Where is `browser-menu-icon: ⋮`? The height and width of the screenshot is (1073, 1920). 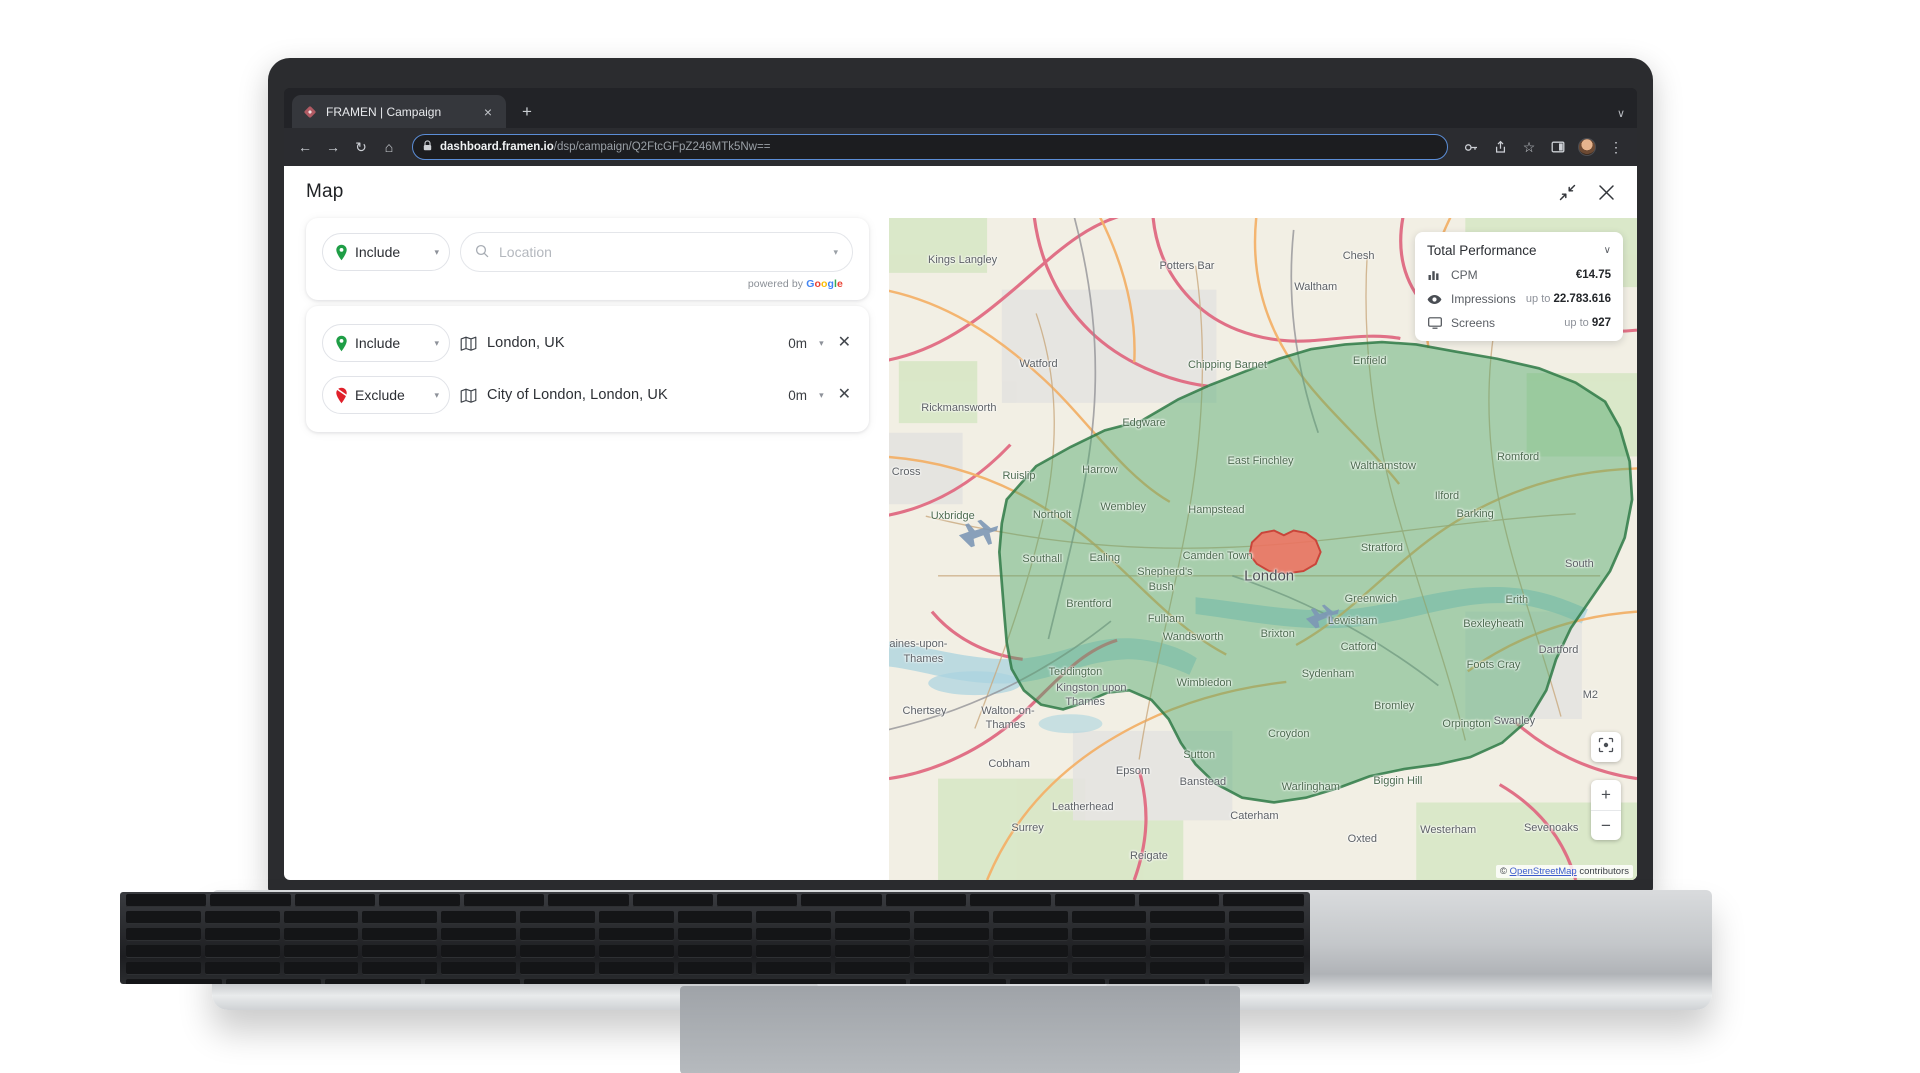
browser-menu-icon: ⋮ is located at coordinates (1616, 147).